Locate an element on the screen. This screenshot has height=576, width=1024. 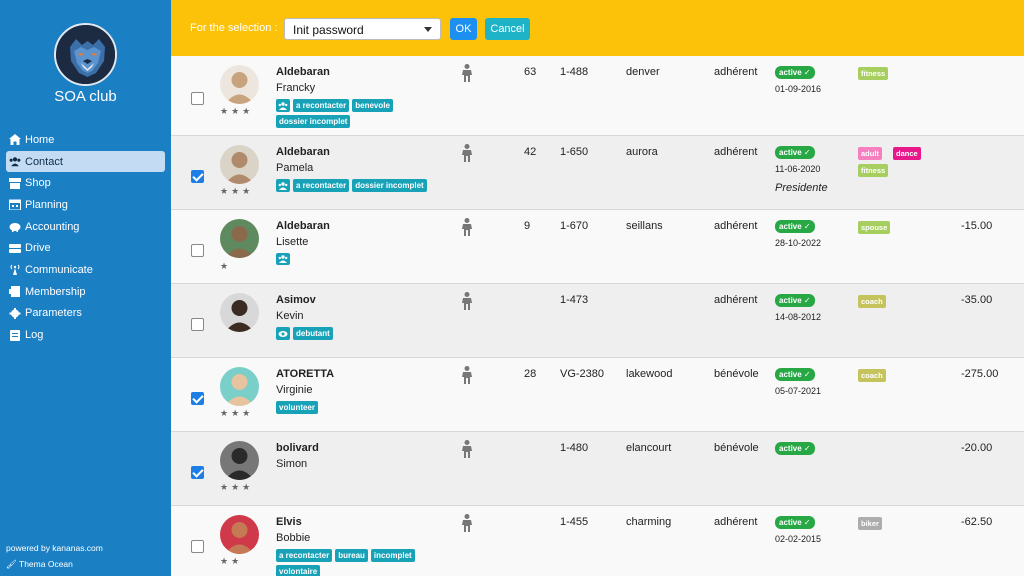
contact-city: aurora is located at coordinates (642, 152).